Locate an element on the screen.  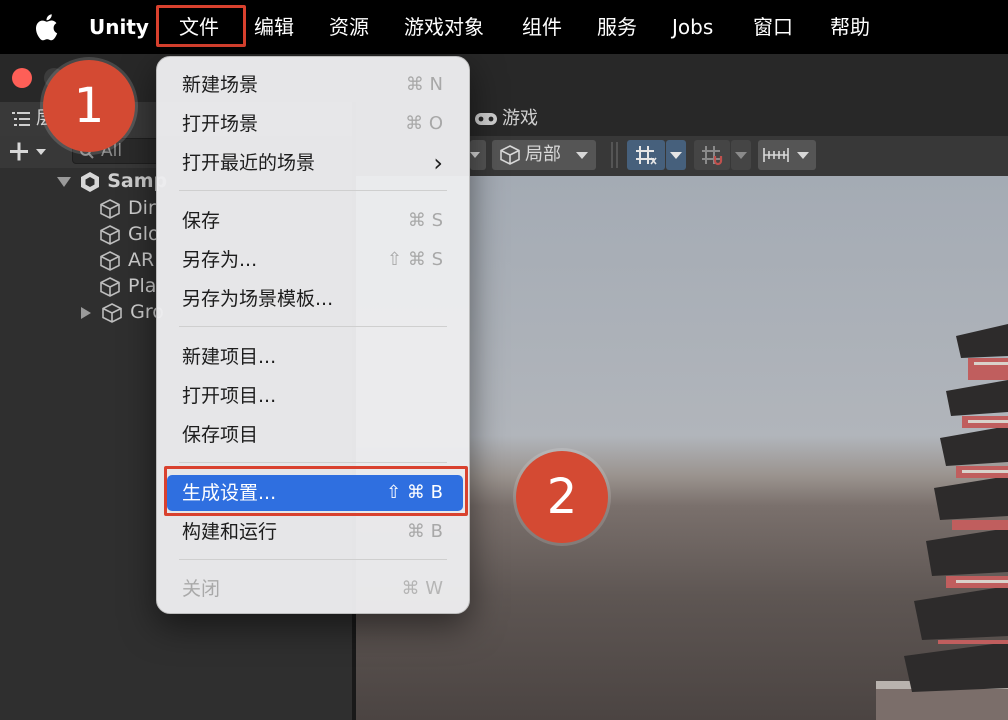
grid-snap-toggle is located at coordinates (646, 155).